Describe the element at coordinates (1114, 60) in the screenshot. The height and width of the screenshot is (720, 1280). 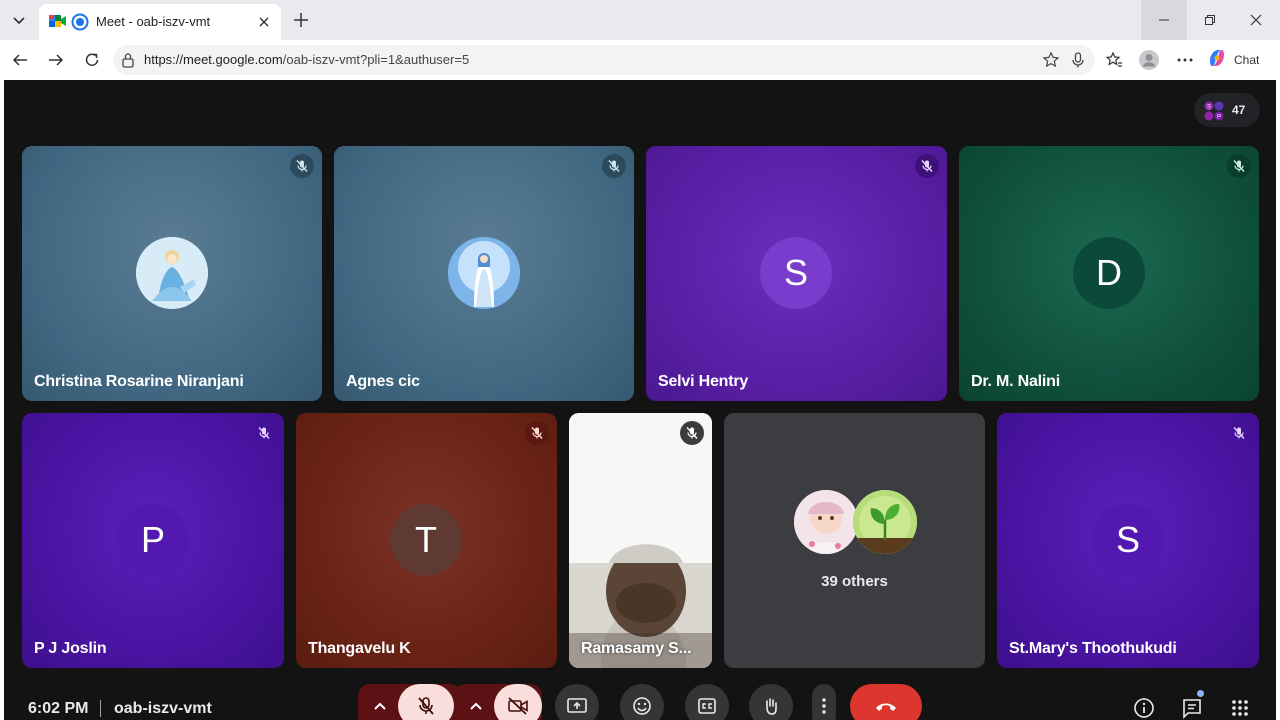
I see `favorites-icon` at that location.